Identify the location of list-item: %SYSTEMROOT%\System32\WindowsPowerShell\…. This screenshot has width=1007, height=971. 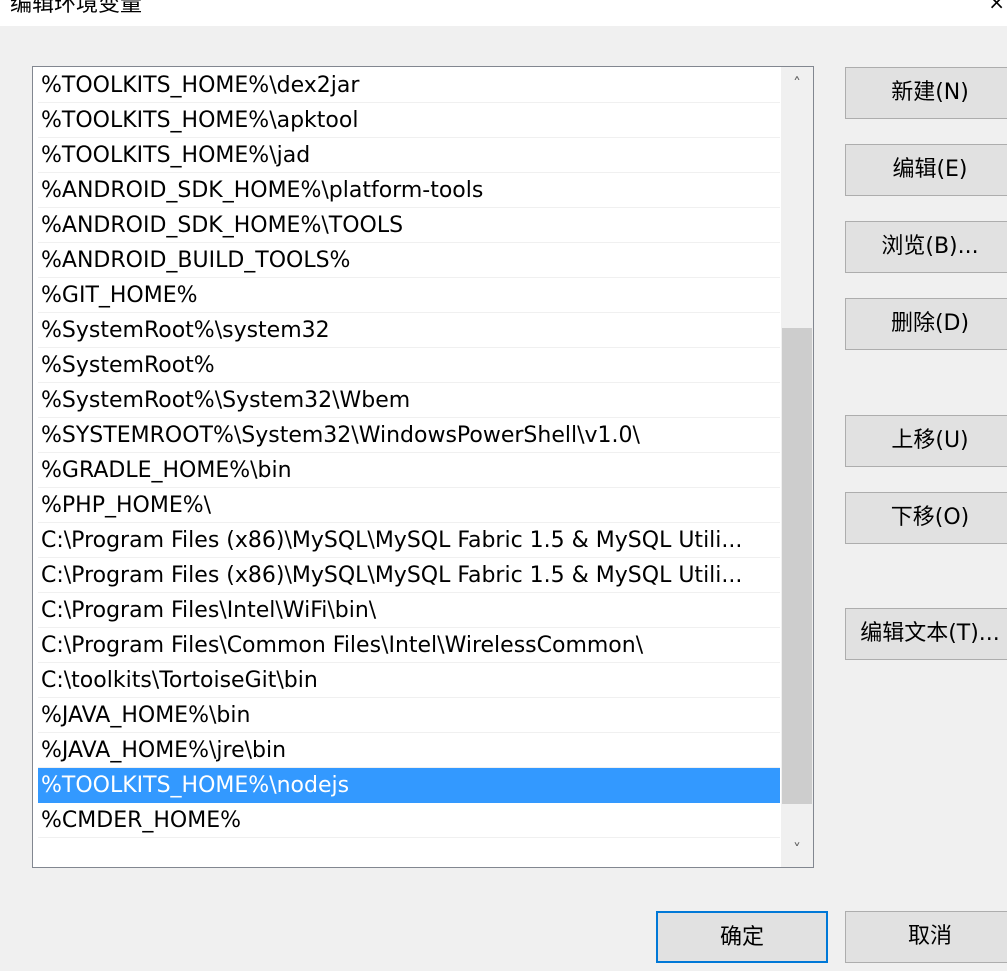
(409, 435).